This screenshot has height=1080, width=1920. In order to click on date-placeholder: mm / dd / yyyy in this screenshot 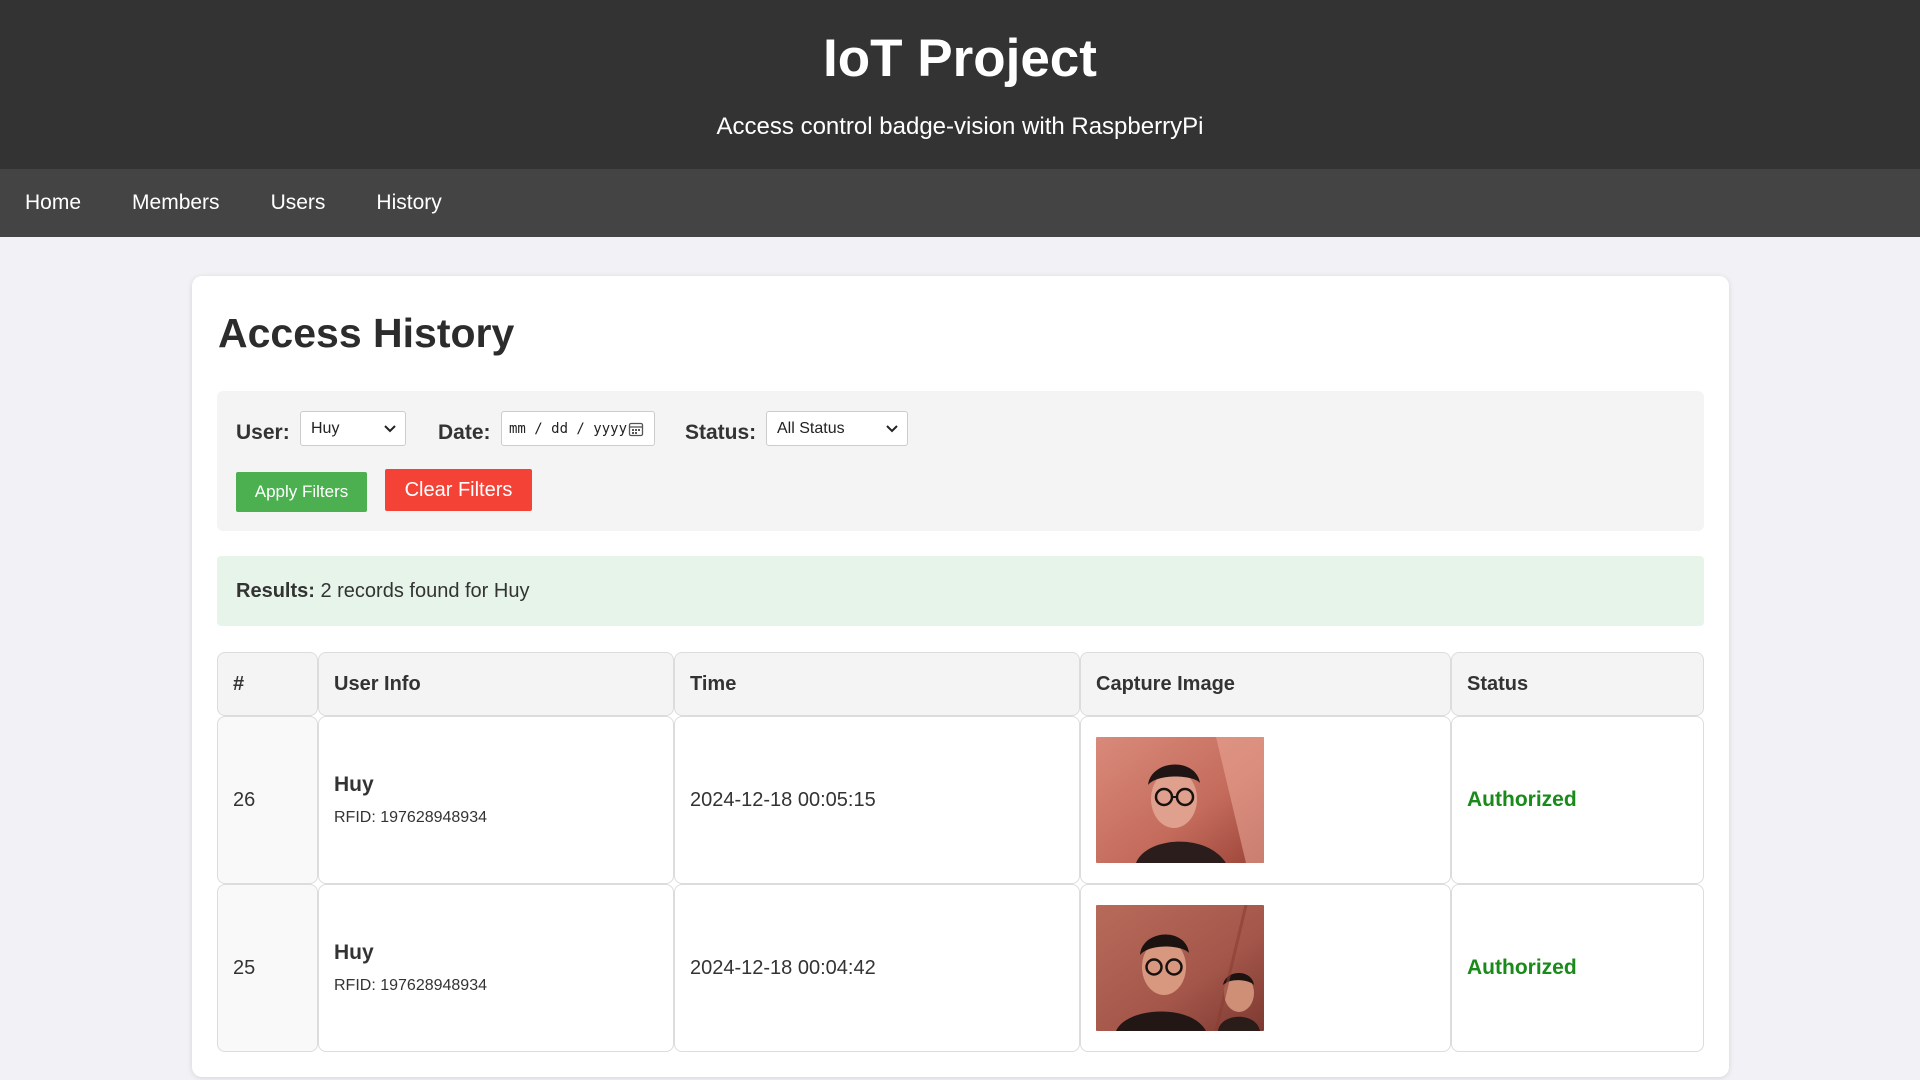, I will do `click(568, 428)`.